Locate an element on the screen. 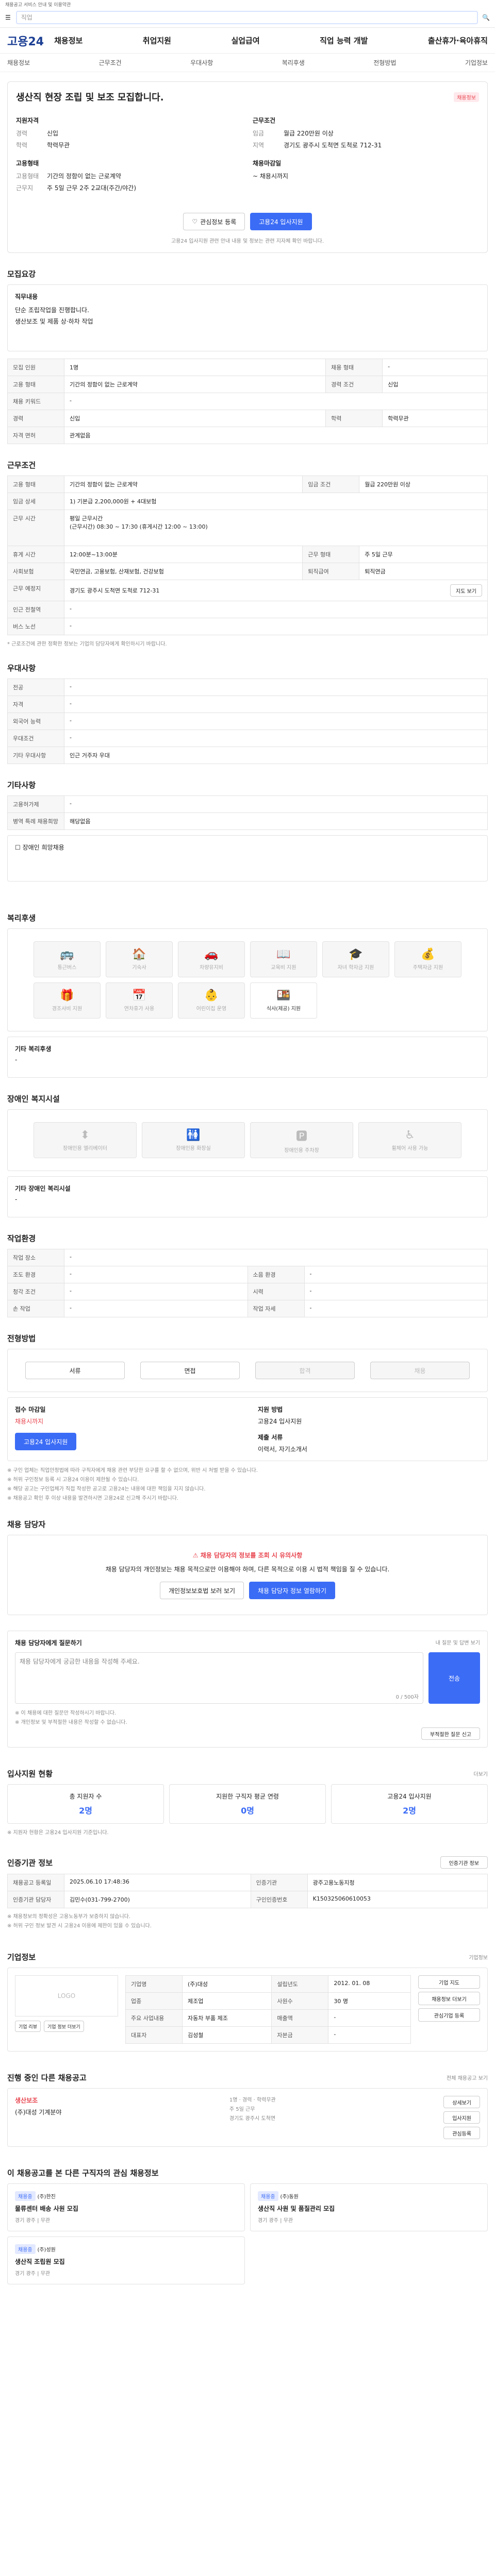 The image size is (495, 2576). stats-more-link: 더보기 is located at coordinates (480, 1773).